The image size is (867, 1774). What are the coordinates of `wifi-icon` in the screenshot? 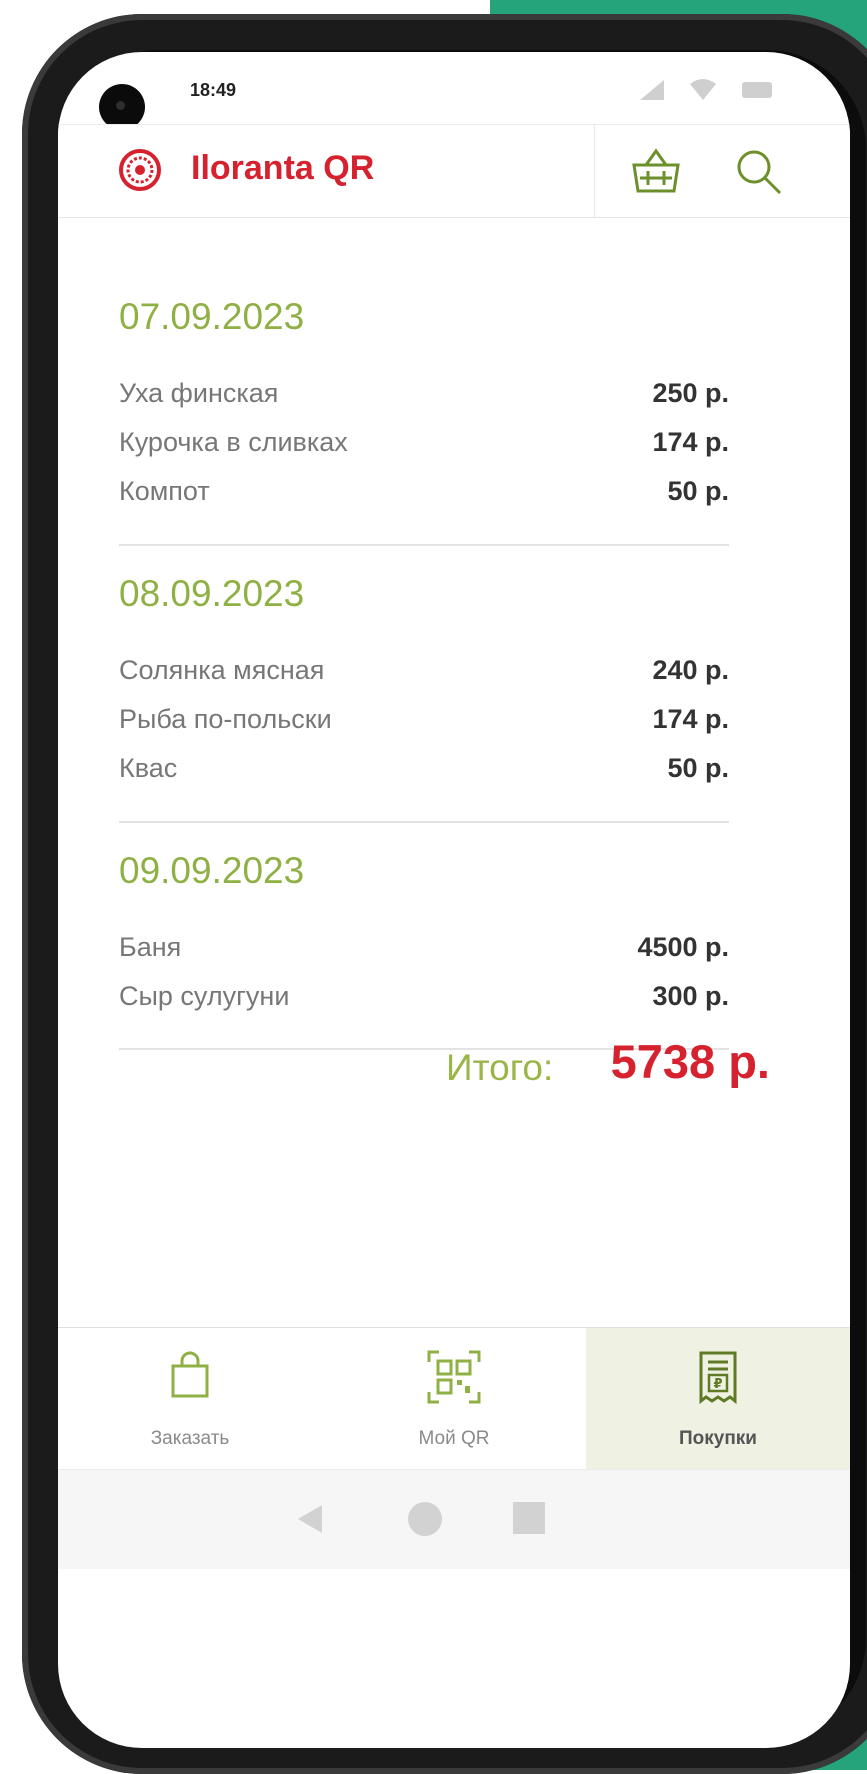 It's located at (703, 89).